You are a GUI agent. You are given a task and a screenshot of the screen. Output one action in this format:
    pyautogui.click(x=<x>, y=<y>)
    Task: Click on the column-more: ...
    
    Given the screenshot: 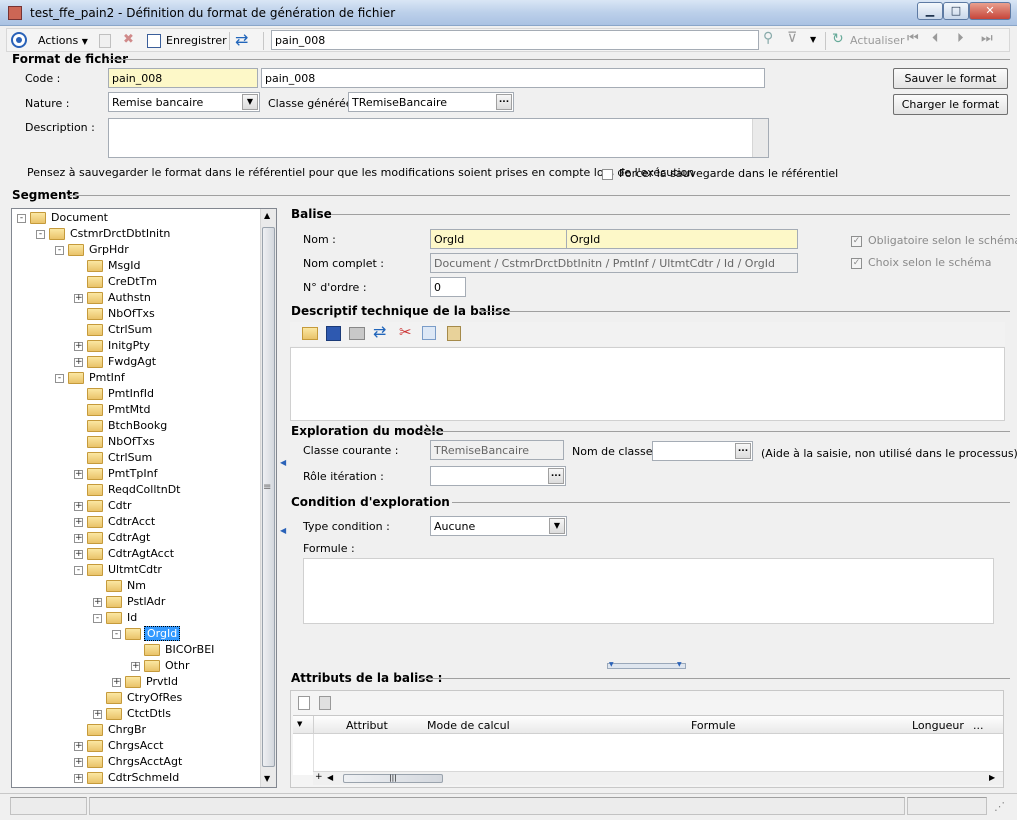 What is the action you would take?
    pyautogui.click(x=978, y=725)
    